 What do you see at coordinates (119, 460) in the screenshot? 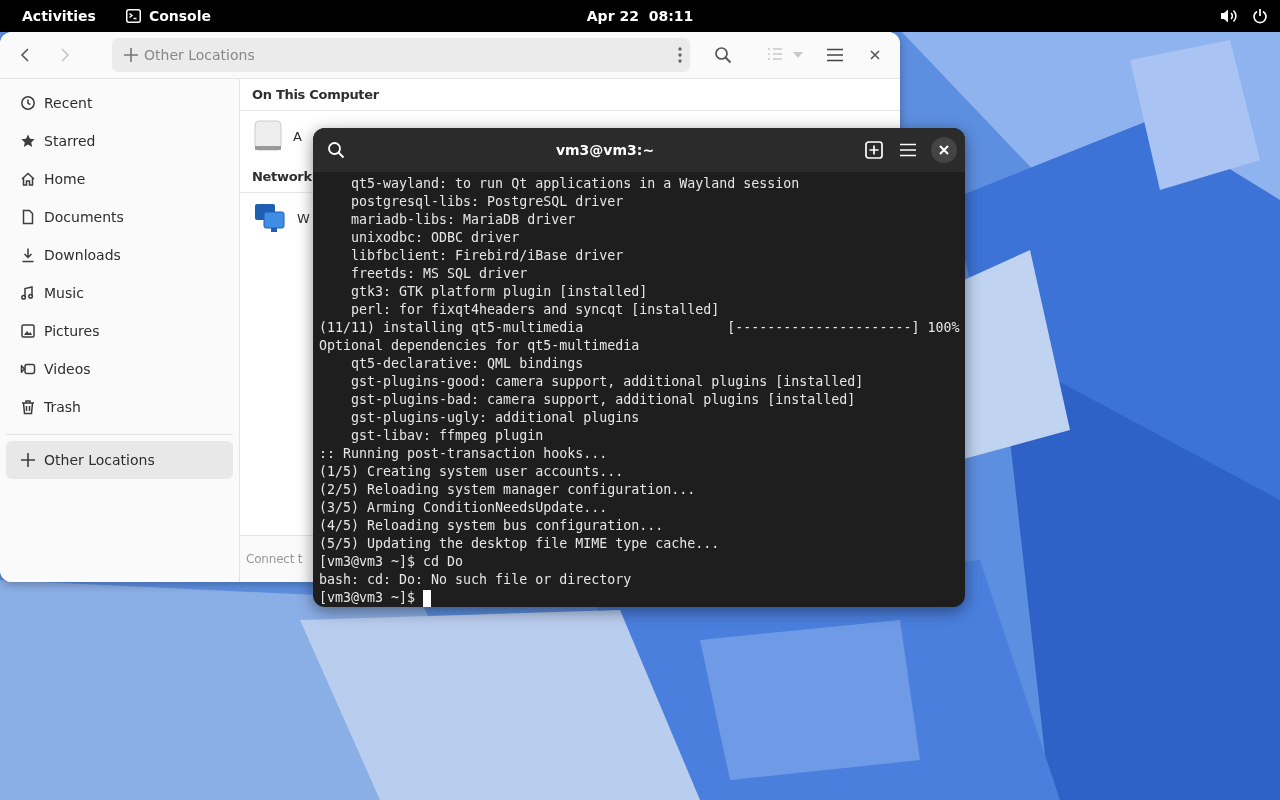
I see `sidebar-item: Other Locations` at bounding box center [119, 460].